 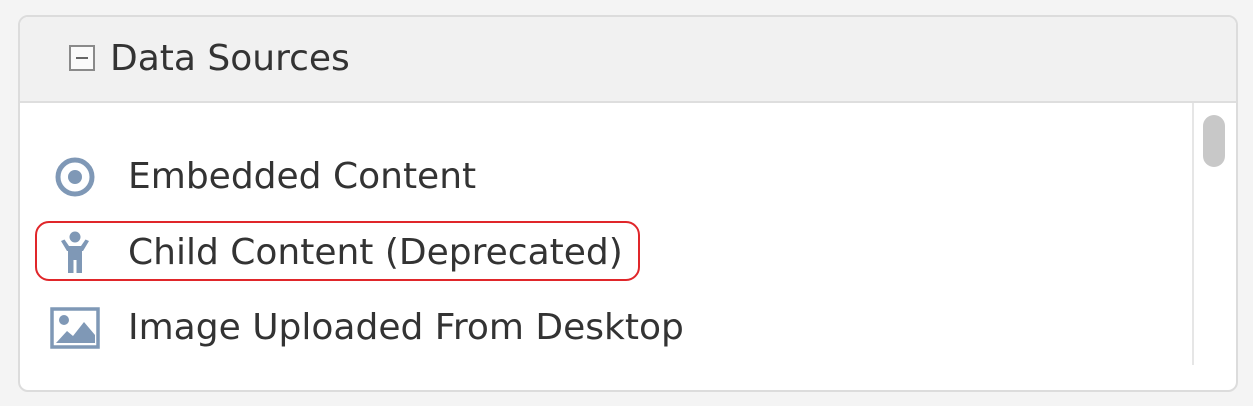 I want to click on list-item-label: Image Uploaded From Desktop, so click(x=406, y=327).